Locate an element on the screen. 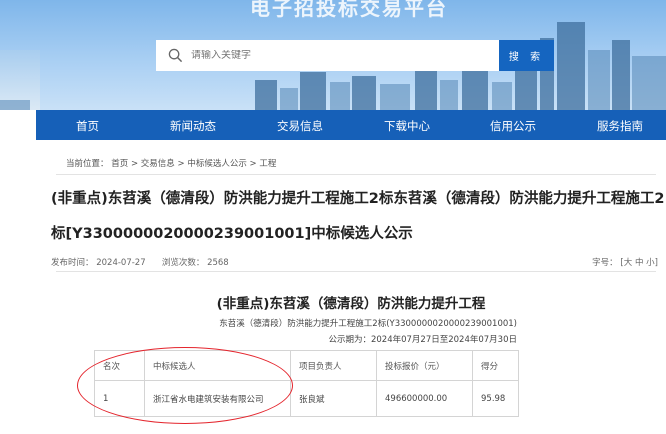 This screenshot has width=666, height=434. font-size-medium: 中 is located at coordinates (639, 263).